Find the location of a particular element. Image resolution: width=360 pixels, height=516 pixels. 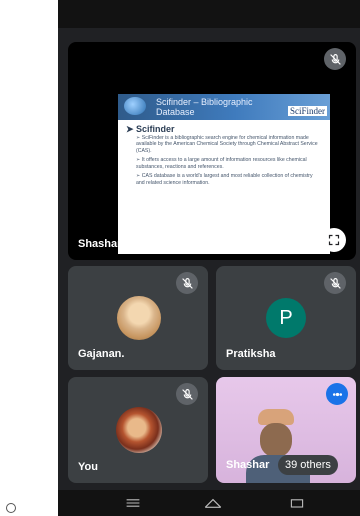

avatar: P is located at coordinates (286, 318).